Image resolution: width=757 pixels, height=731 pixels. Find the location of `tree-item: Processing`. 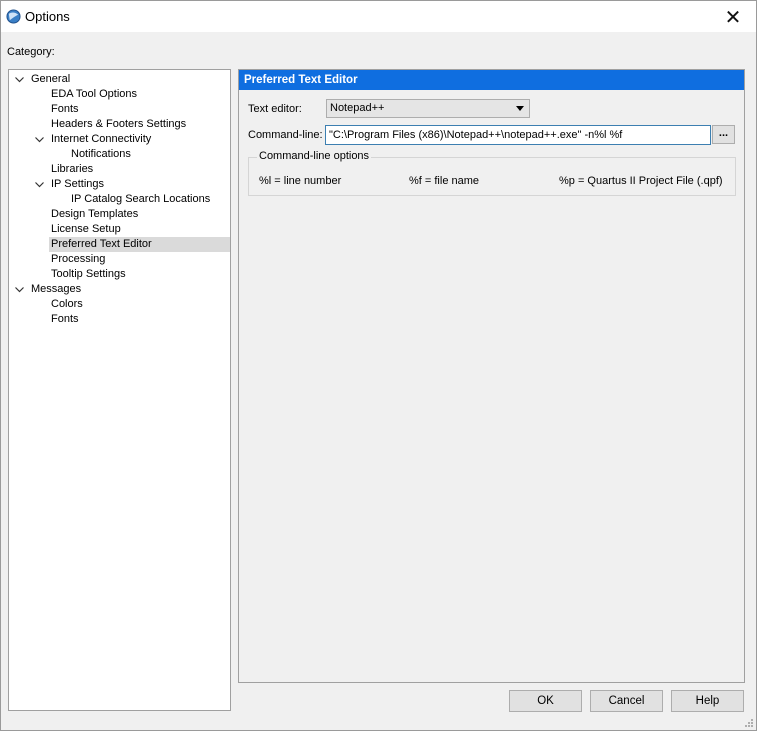

tree-item: Processing is located at coordinates (77, 259).